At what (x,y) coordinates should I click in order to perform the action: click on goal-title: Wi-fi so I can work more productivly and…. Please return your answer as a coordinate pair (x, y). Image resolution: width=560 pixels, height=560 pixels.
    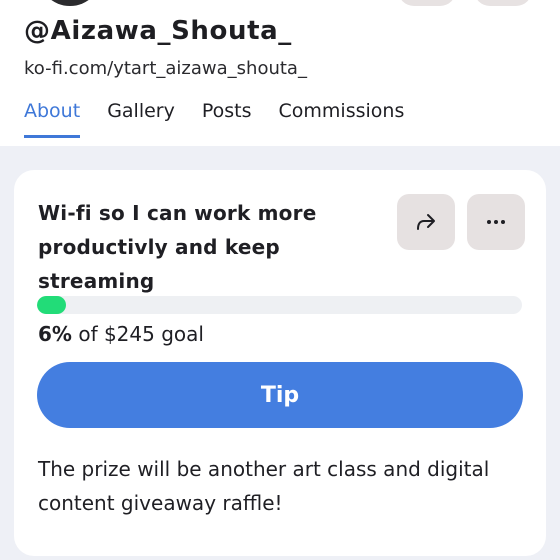
    Looking at the image, I should click on (177, 247).